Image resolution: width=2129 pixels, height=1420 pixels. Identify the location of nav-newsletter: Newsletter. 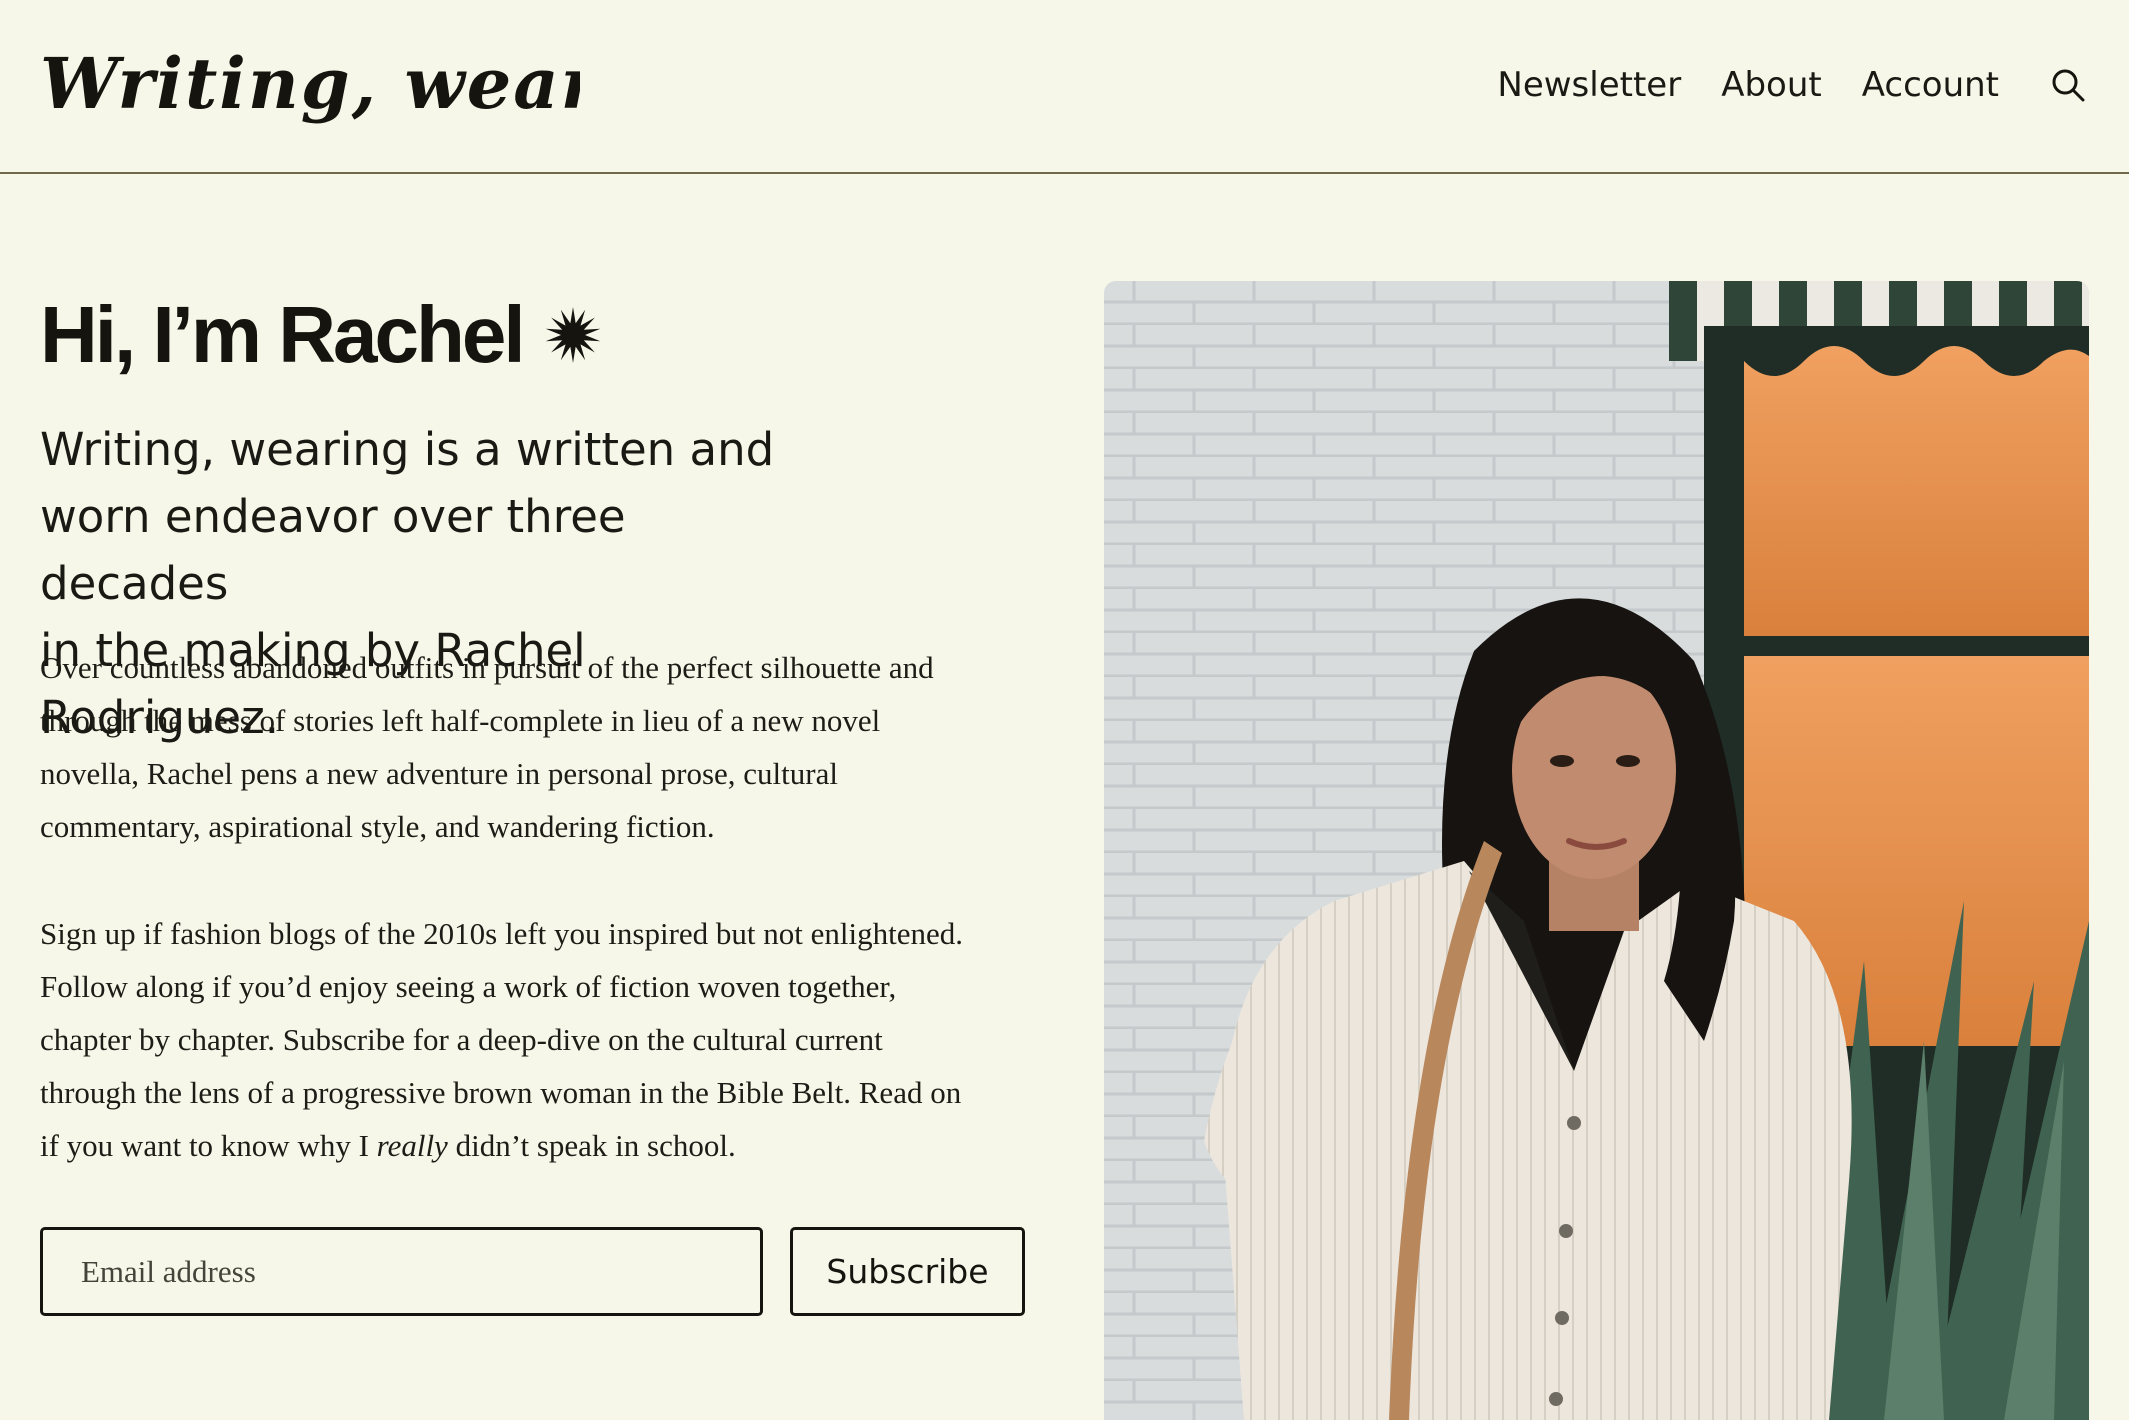
(1589, 85).